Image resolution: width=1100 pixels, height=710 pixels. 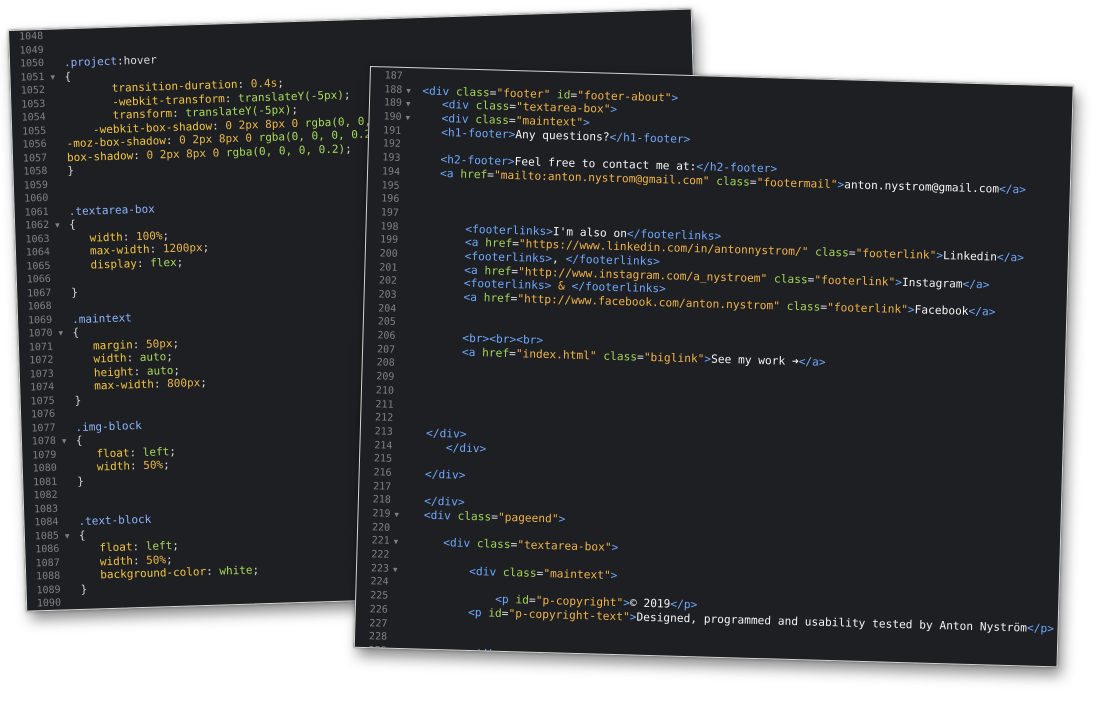 I want to click on line-number: 222, so click(x=380, y=555).